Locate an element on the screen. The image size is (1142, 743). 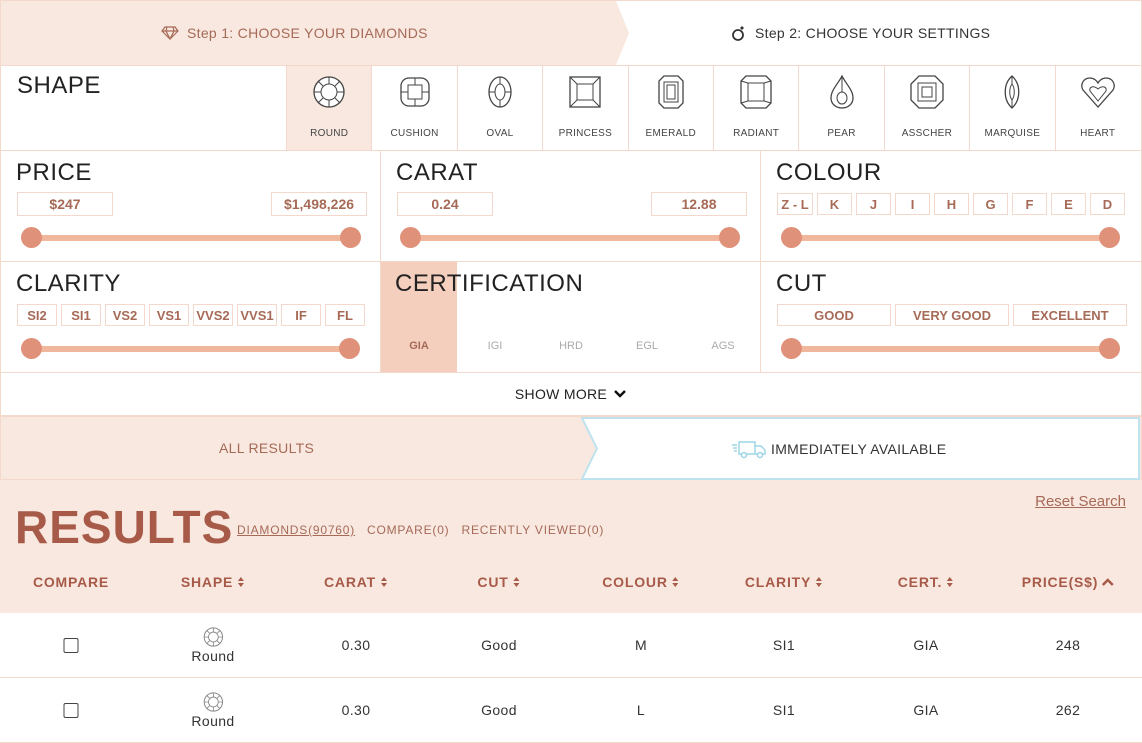
show-more-button: SHOW MORE is located at coordinates (571, 394).